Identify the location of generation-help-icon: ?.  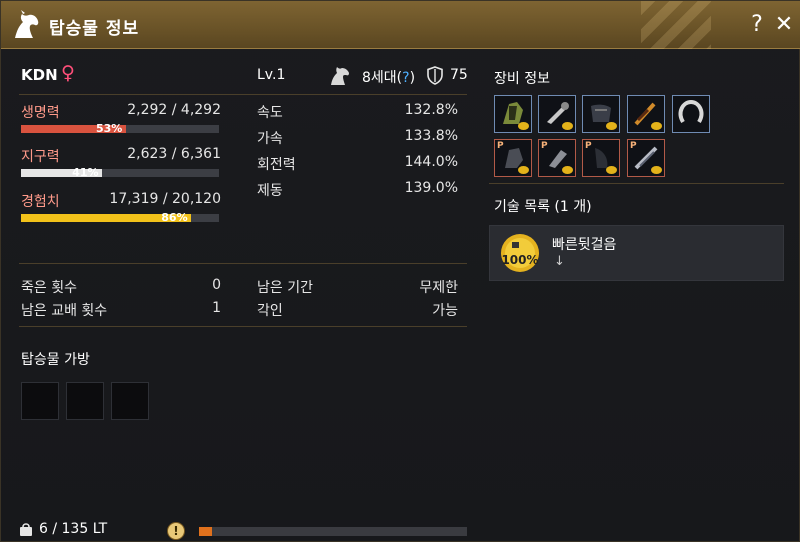
(405, 78).